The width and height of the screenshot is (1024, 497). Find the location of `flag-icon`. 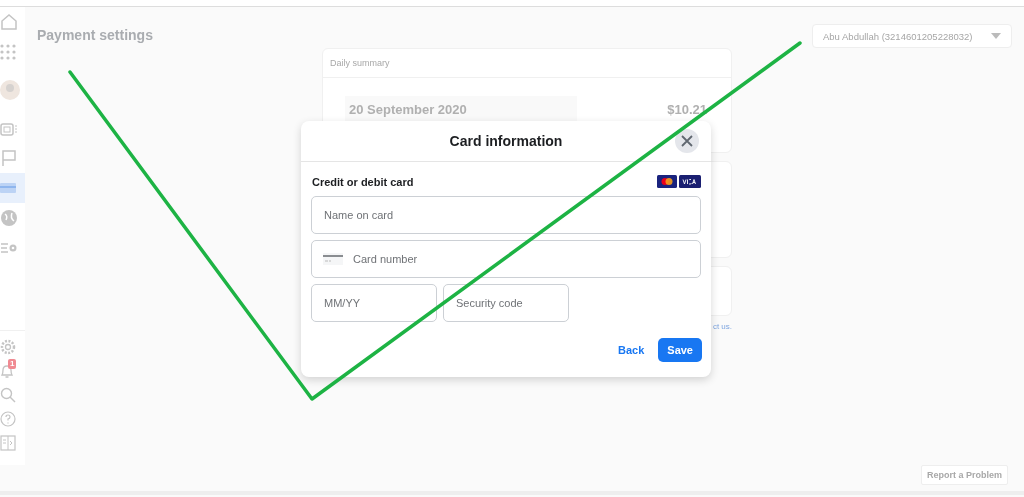

flag-icon is located at coordinates (9, 158).